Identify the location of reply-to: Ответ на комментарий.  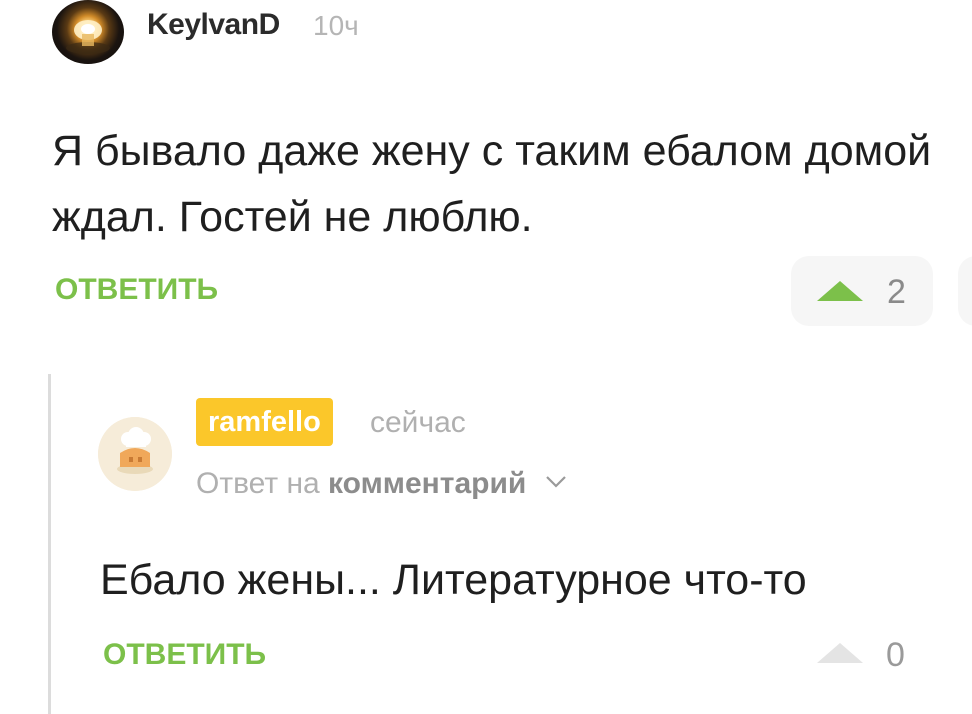
(381, 484).